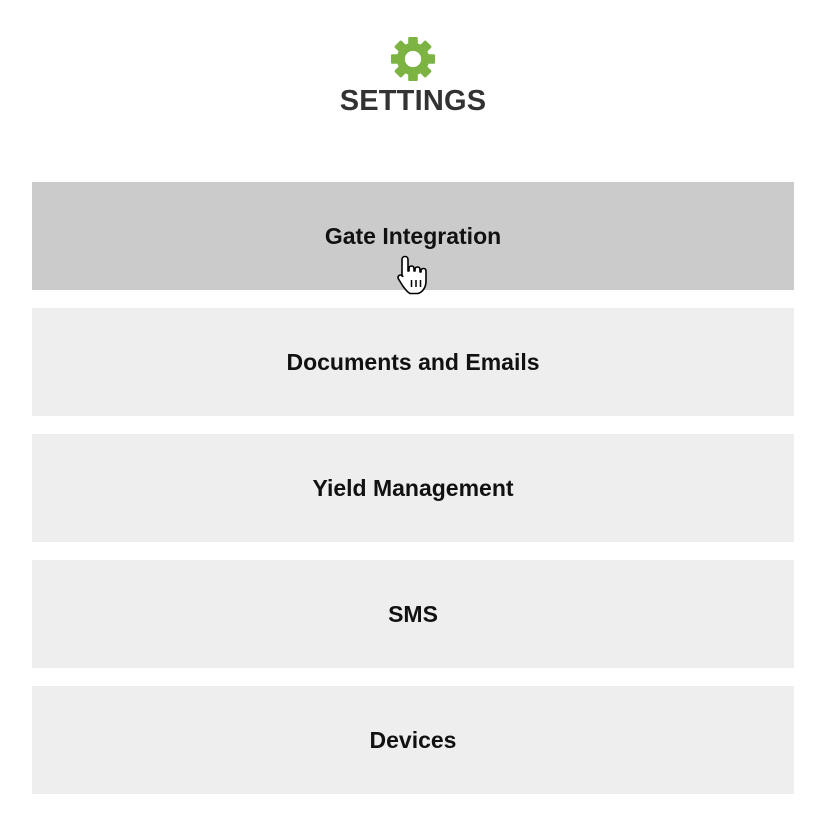  I want to click on page-title: SETTINGS, so click(413, 101).